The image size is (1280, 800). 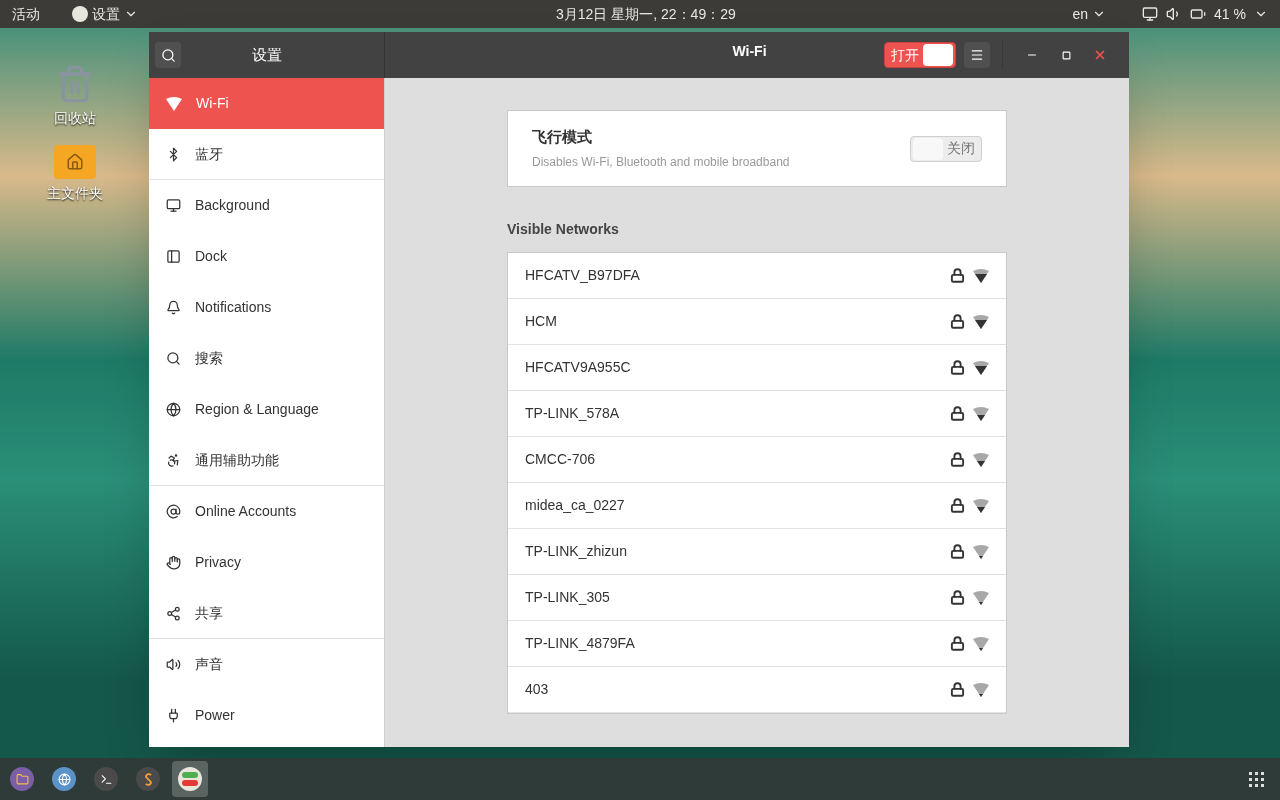 What do you see at coordinates (757, 460) in the screenshot?
I see `network-row: CMCC-706` at bounding box center [757, 460].